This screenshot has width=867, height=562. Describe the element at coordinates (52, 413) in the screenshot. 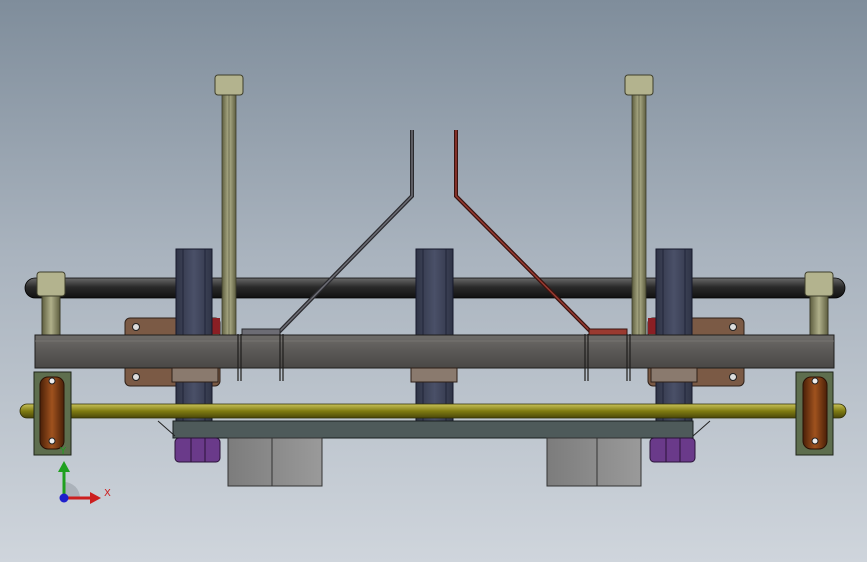

I see `wheel-assembly-left` at that location.